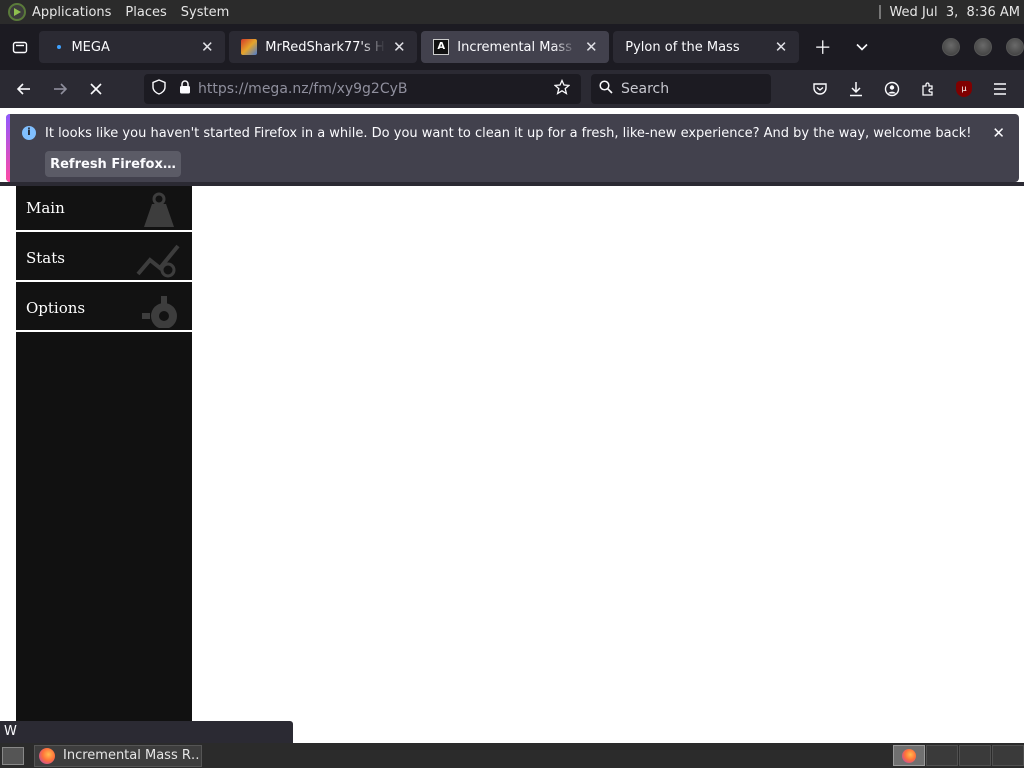  I want to click on tab-mrredshark-home: MrRedShark77's Home ✕, so click(323, 47).